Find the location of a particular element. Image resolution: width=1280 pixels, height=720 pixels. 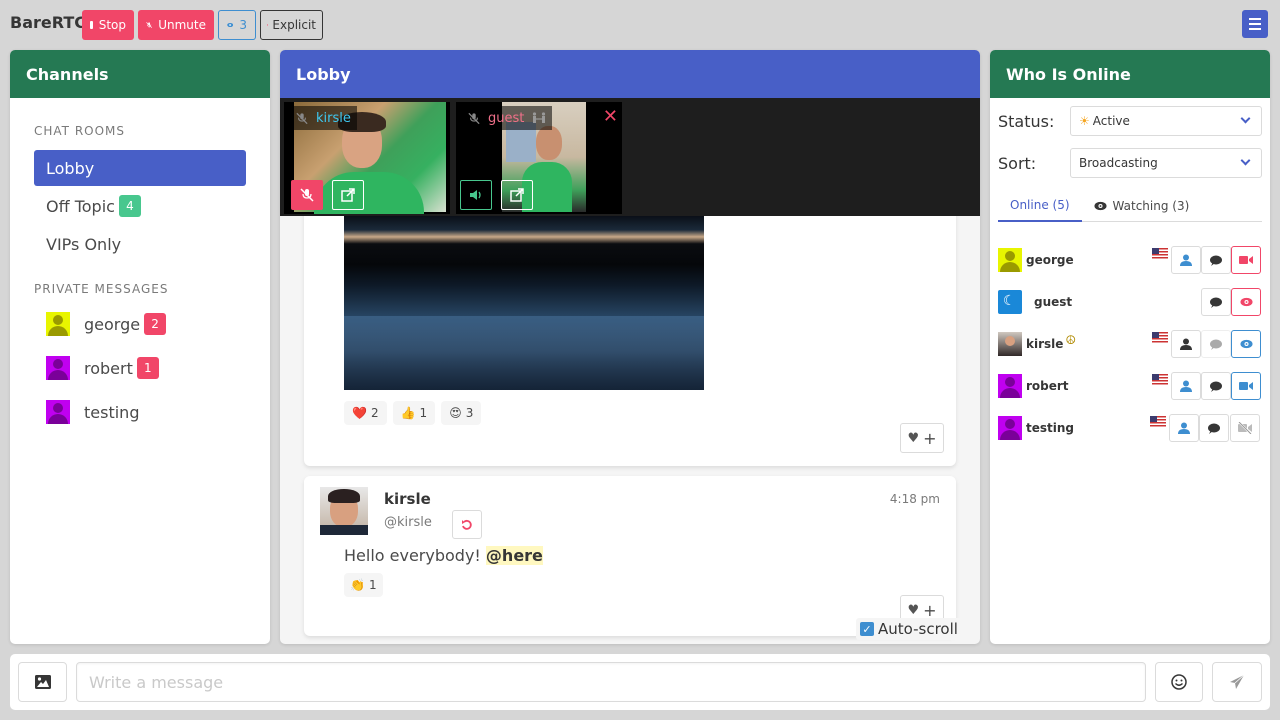

private-messages-label: PRIVATE MESSAGES is located at coordinates (101, 289).